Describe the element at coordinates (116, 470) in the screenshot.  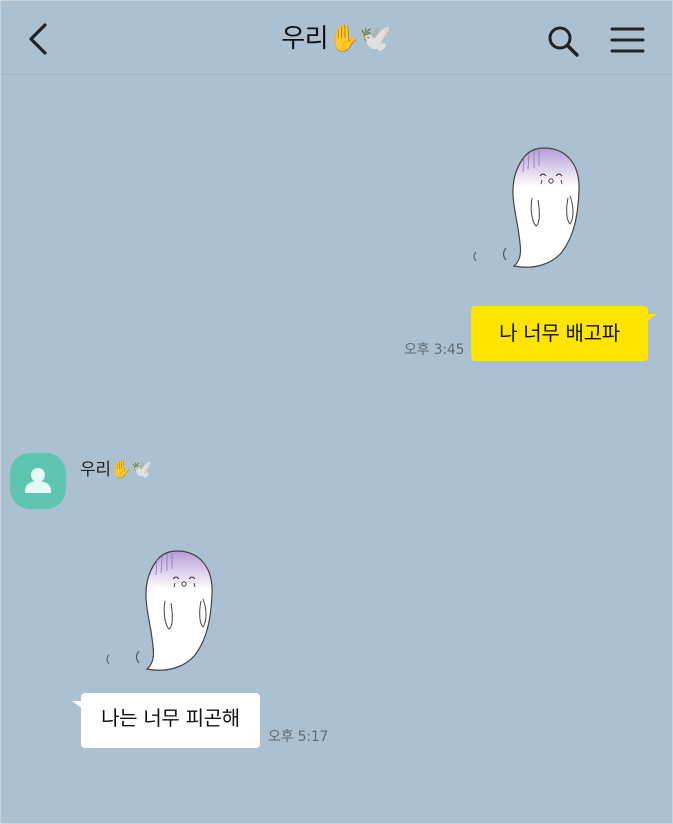
I see `sender-name: 우리✋🕊️` at that location.